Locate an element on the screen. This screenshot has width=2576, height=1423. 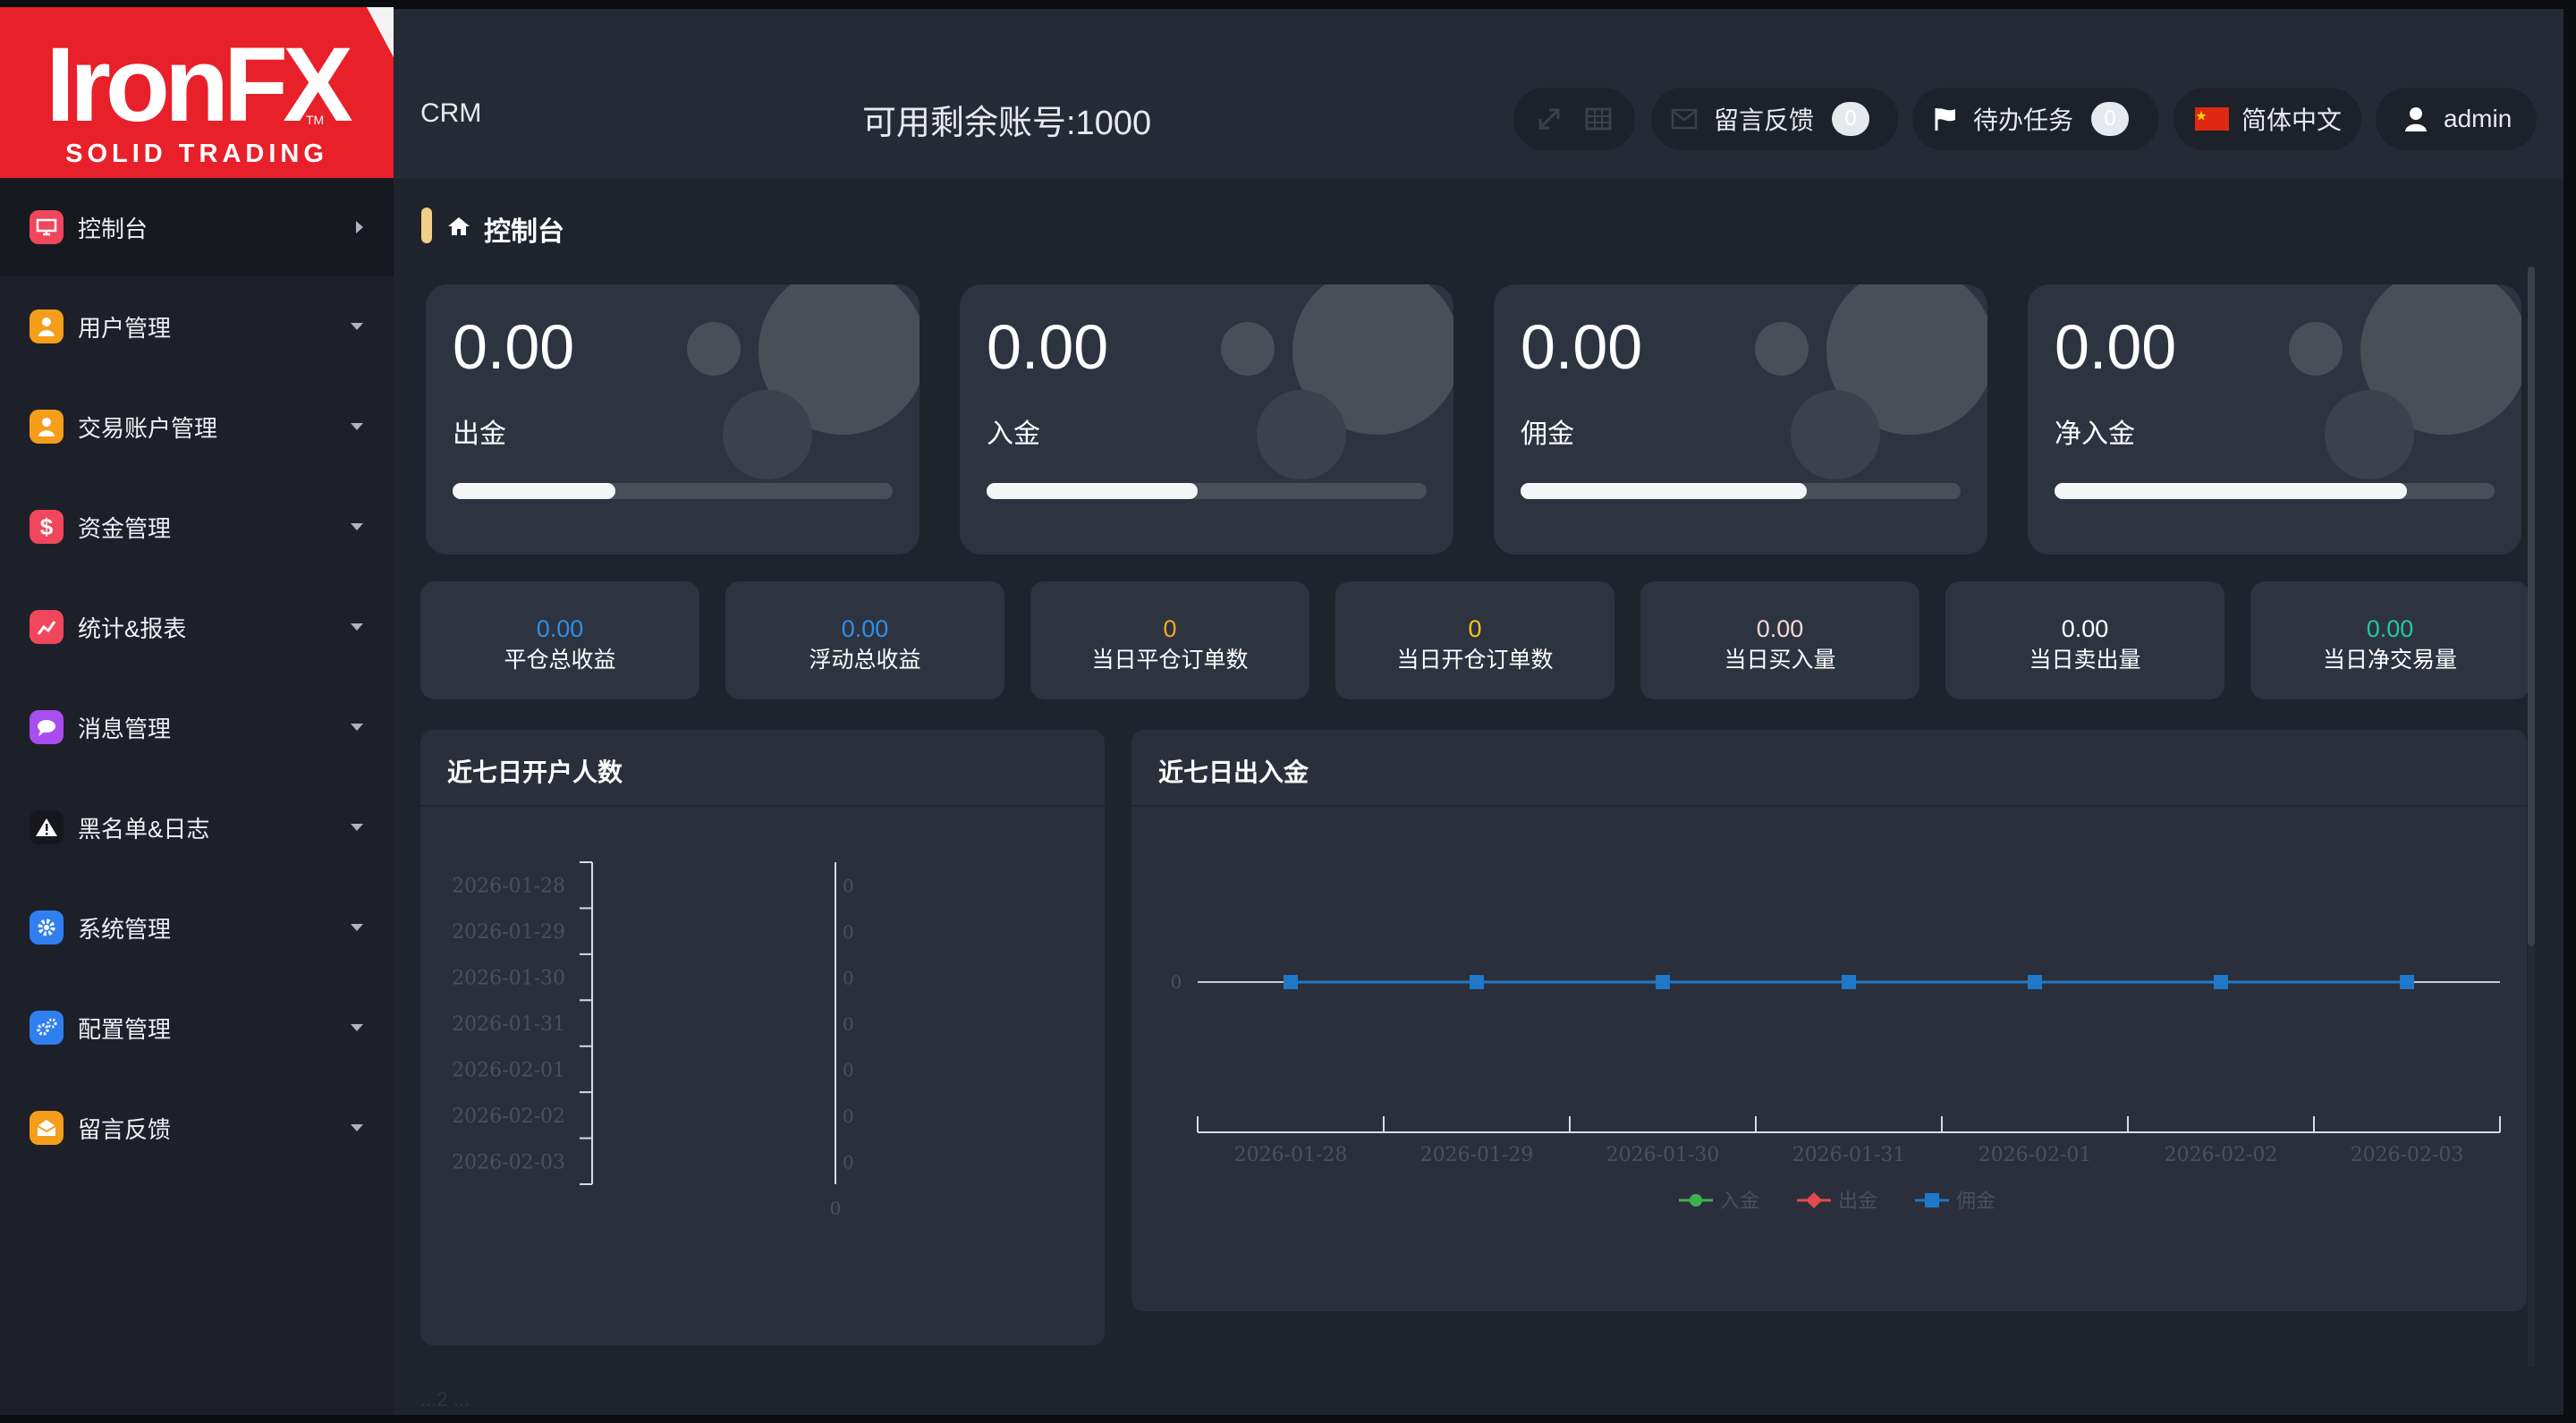
x-tick-label: 2026-01-30 is located at coordinates (1663, 1155).